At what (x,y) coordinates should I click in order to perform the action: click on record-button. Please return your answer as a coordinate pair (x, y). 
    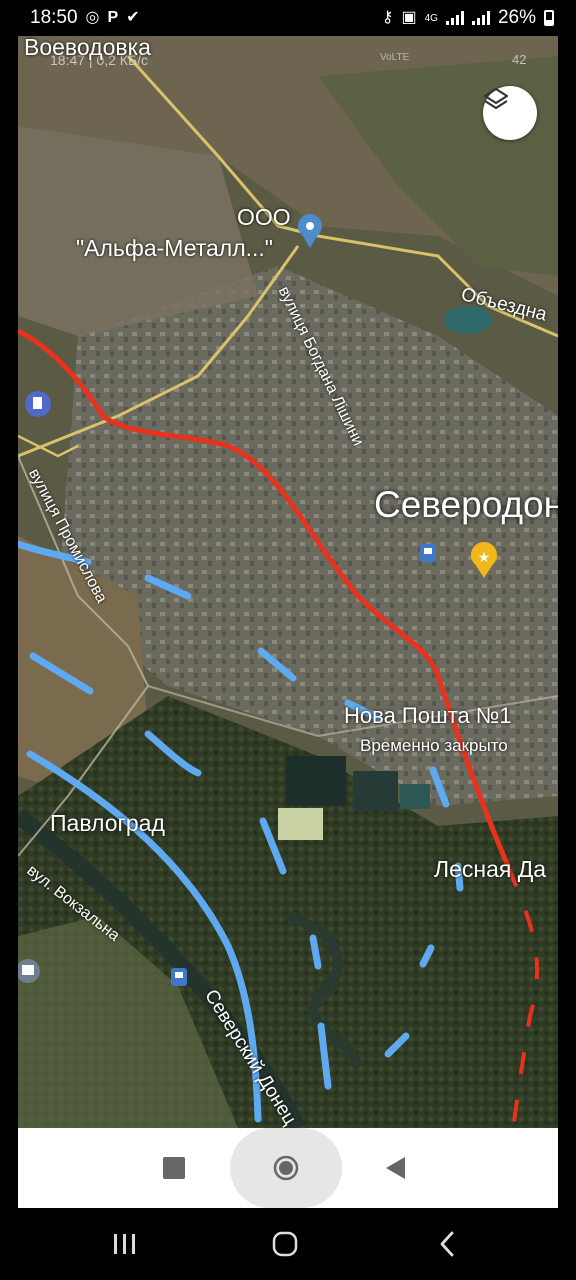
    Looking at the image, I should click on (286, 1168).